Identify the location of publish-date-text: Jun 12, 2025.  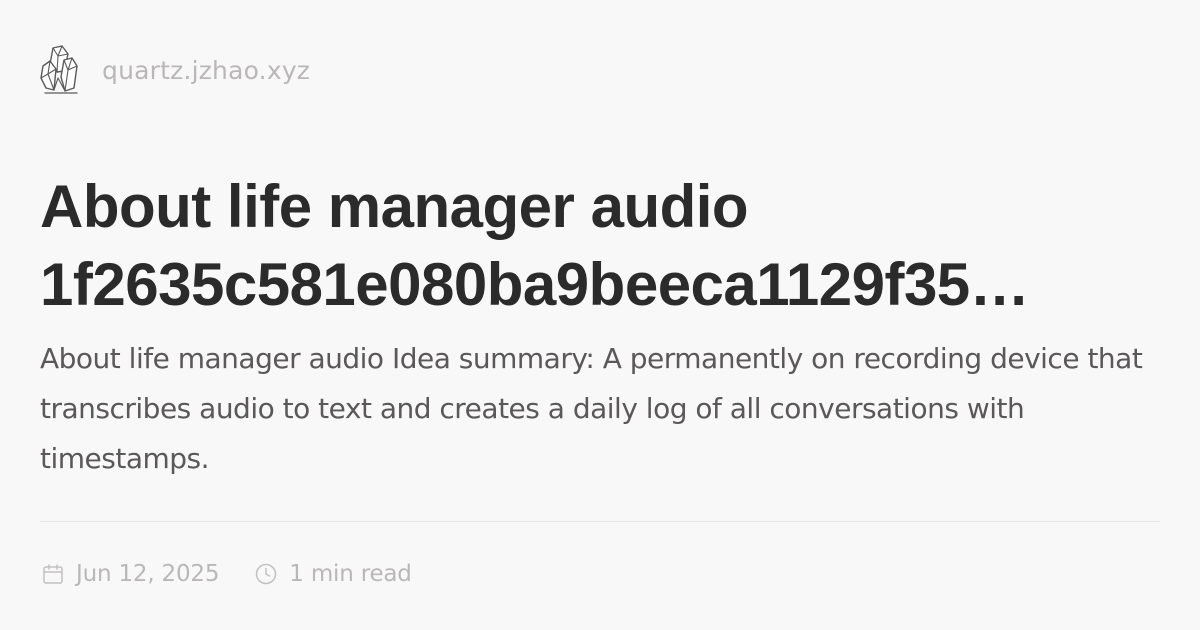
(148, 574).